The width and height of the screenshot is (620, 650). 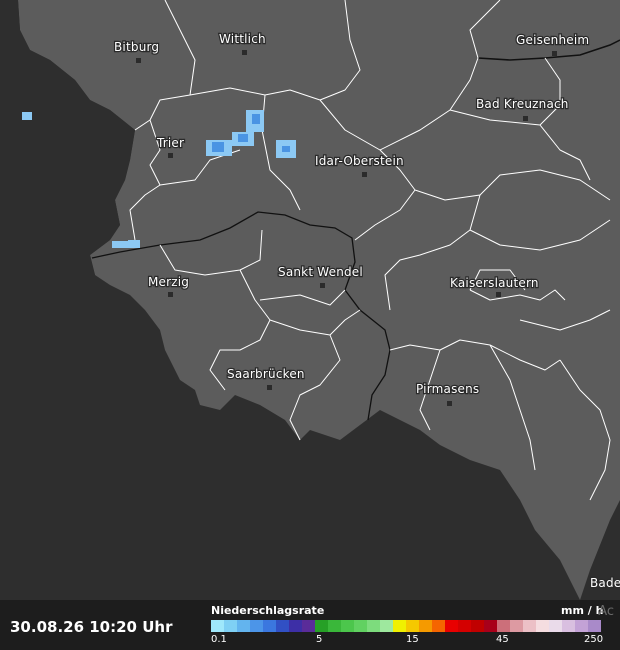 What do you see at coordinates (91, 627) in the screenshot?
I see `radar-timestamp: 30.08.26 10:20 Uhr` at bounding box center [91, 627].